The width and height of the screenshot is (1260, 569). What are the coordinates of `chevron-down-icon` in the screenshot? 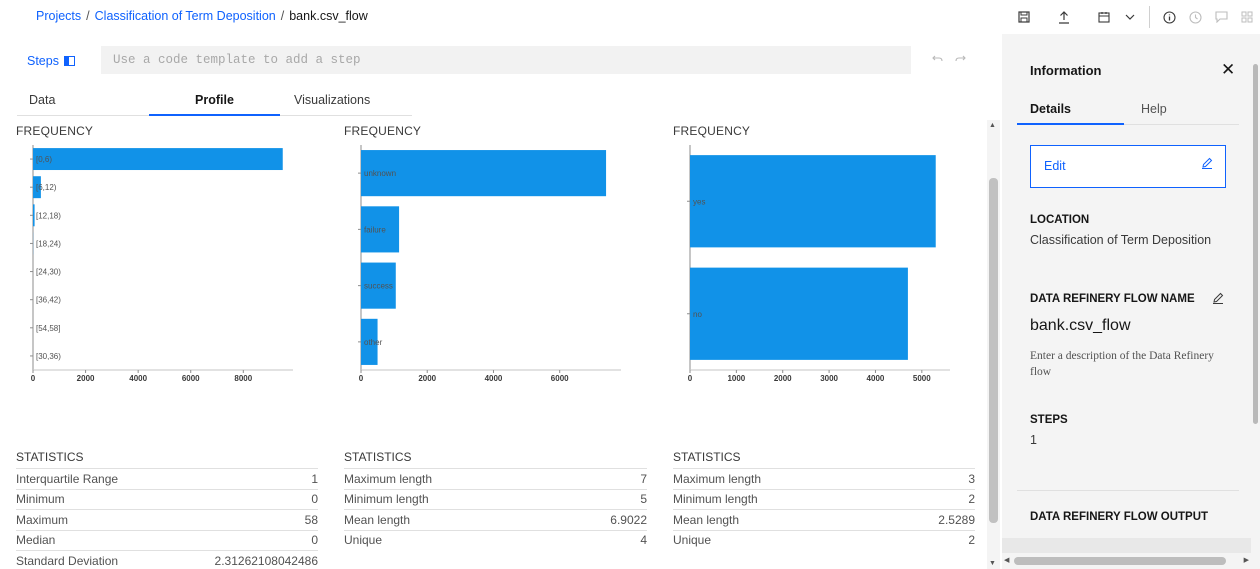 It's located at (1130, 17).